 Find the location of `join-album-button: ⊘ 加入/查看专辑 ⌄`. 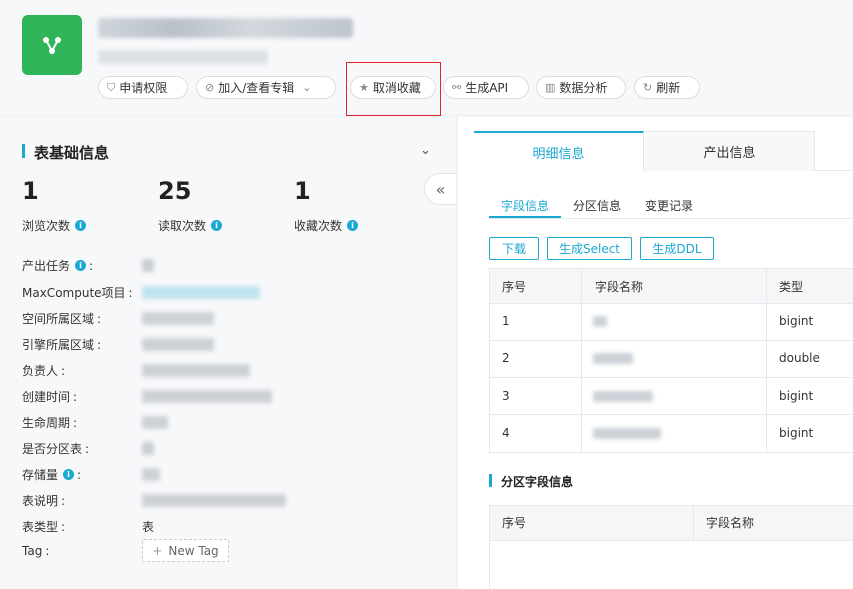

join-album-button: ⊘ 加入/查看专辑 ⌄ is located at coordinates (266, 87).